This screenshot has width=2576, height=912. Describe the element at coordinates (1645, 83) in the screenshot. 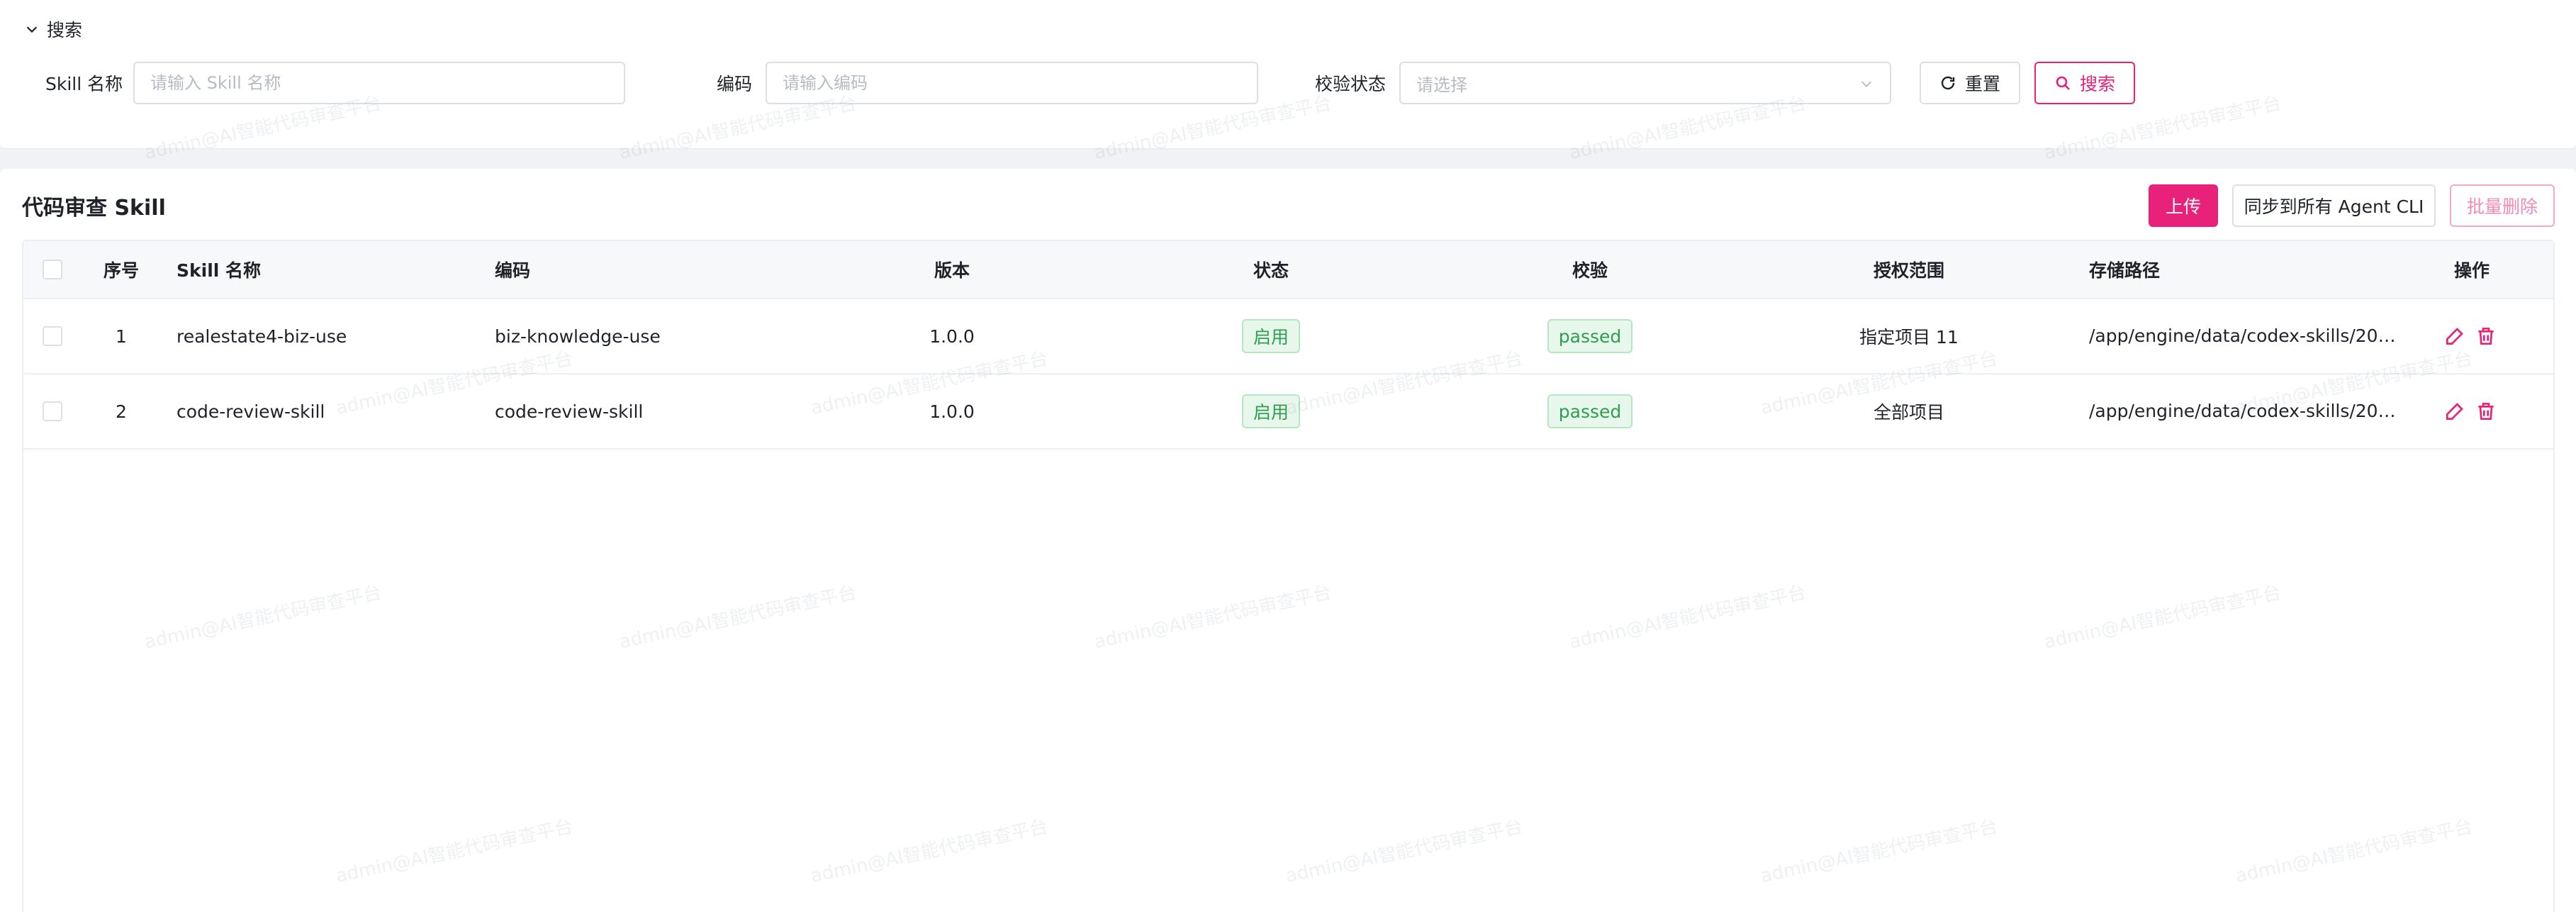

I see `status-select: 请选择` at that location.